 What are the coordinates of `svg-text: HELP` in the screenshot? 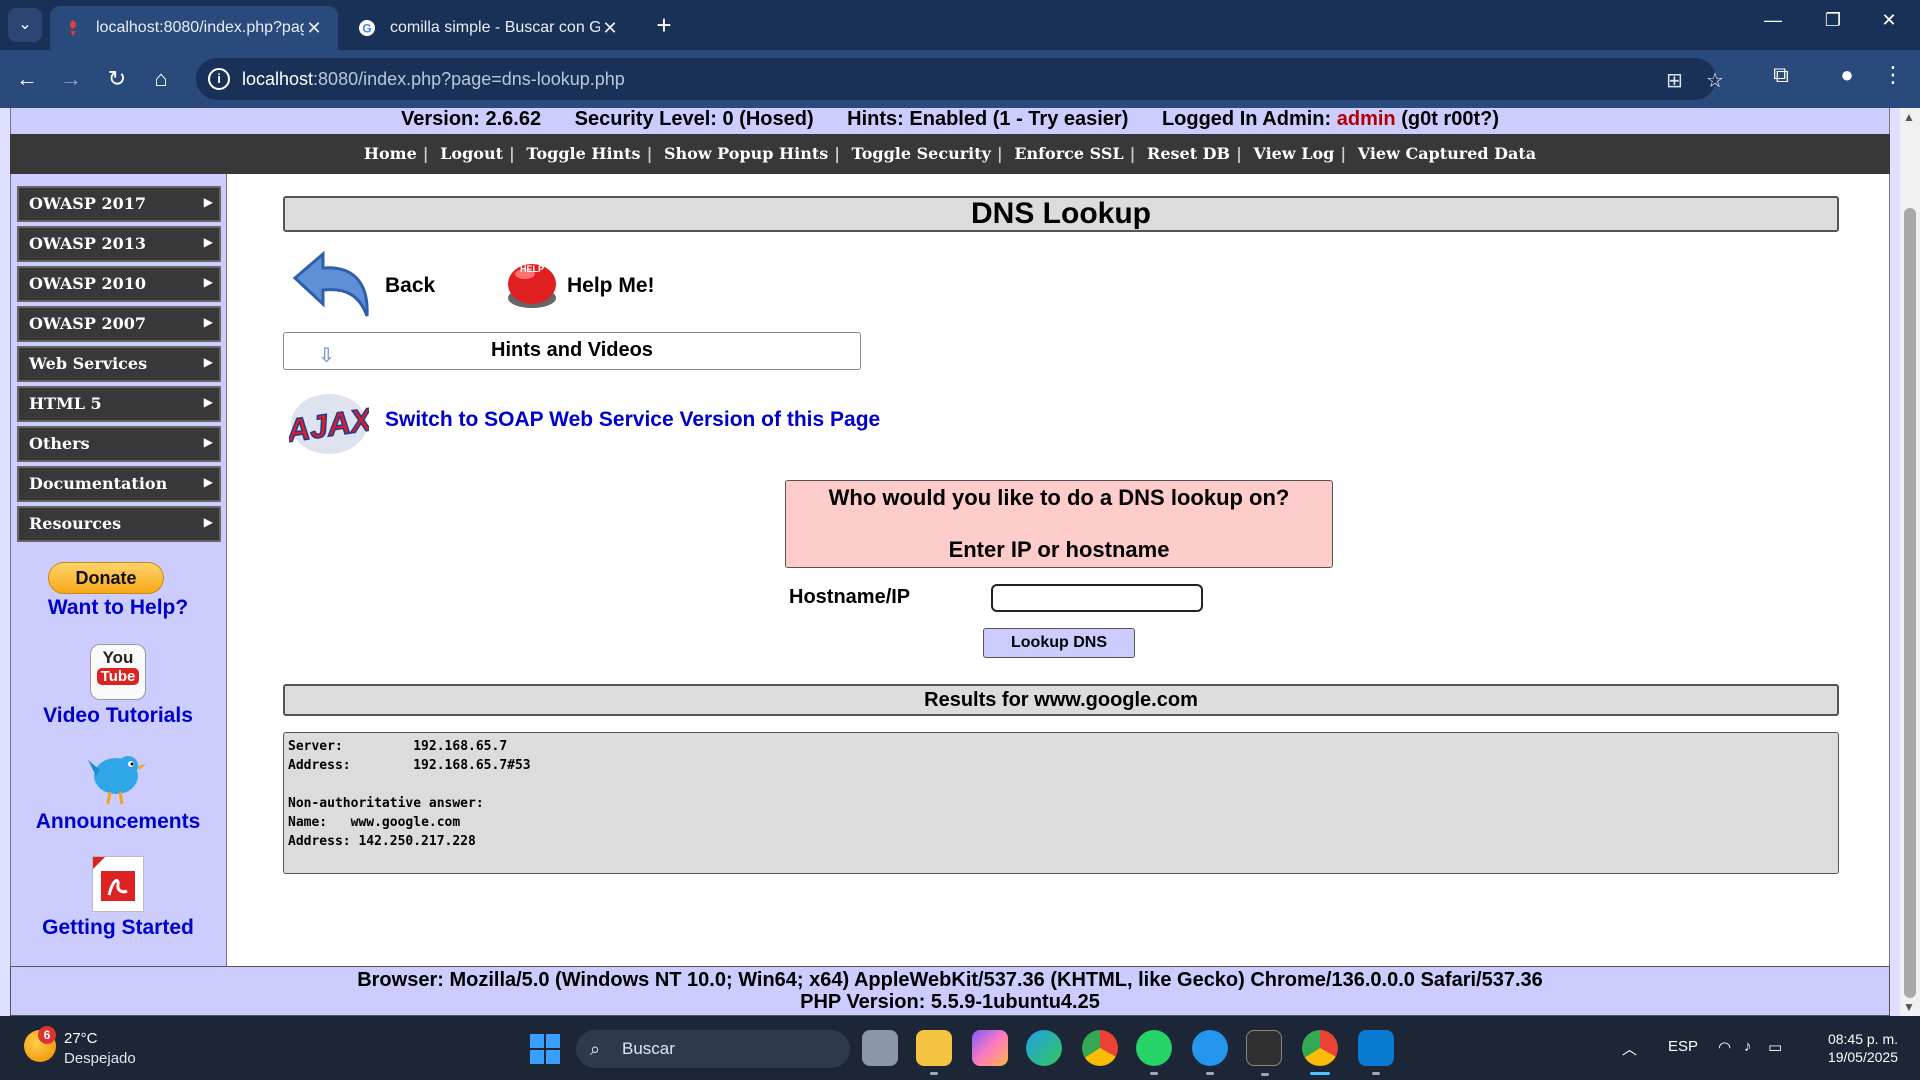 It's located at (532, 269).